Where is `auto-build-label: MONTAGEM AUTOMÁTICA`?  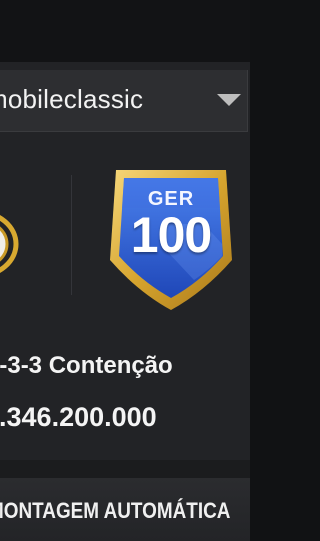 auto-build-label: MONTAGEM AUTOMÁTICA is located at coordinates (115, 510).